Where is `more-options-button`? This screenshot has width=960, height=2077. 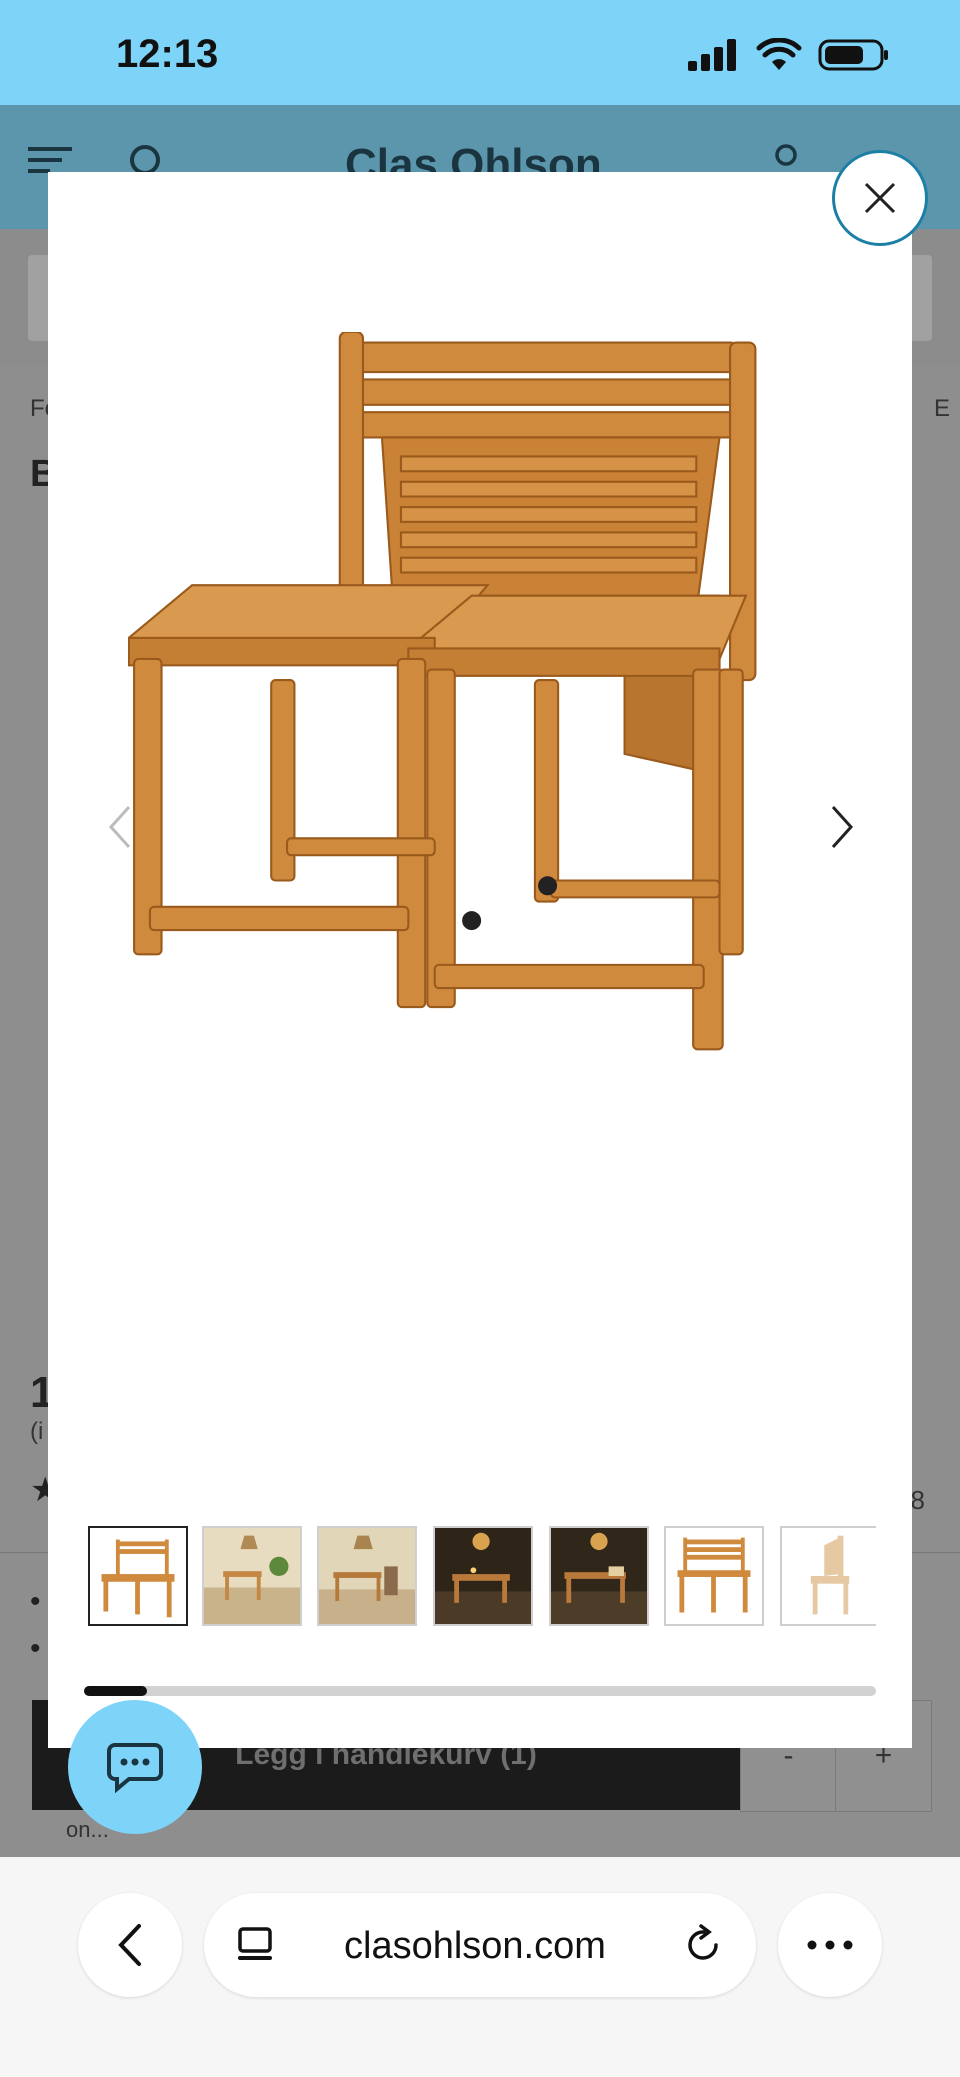 more-options-button is located at coordinates (830, 1945).